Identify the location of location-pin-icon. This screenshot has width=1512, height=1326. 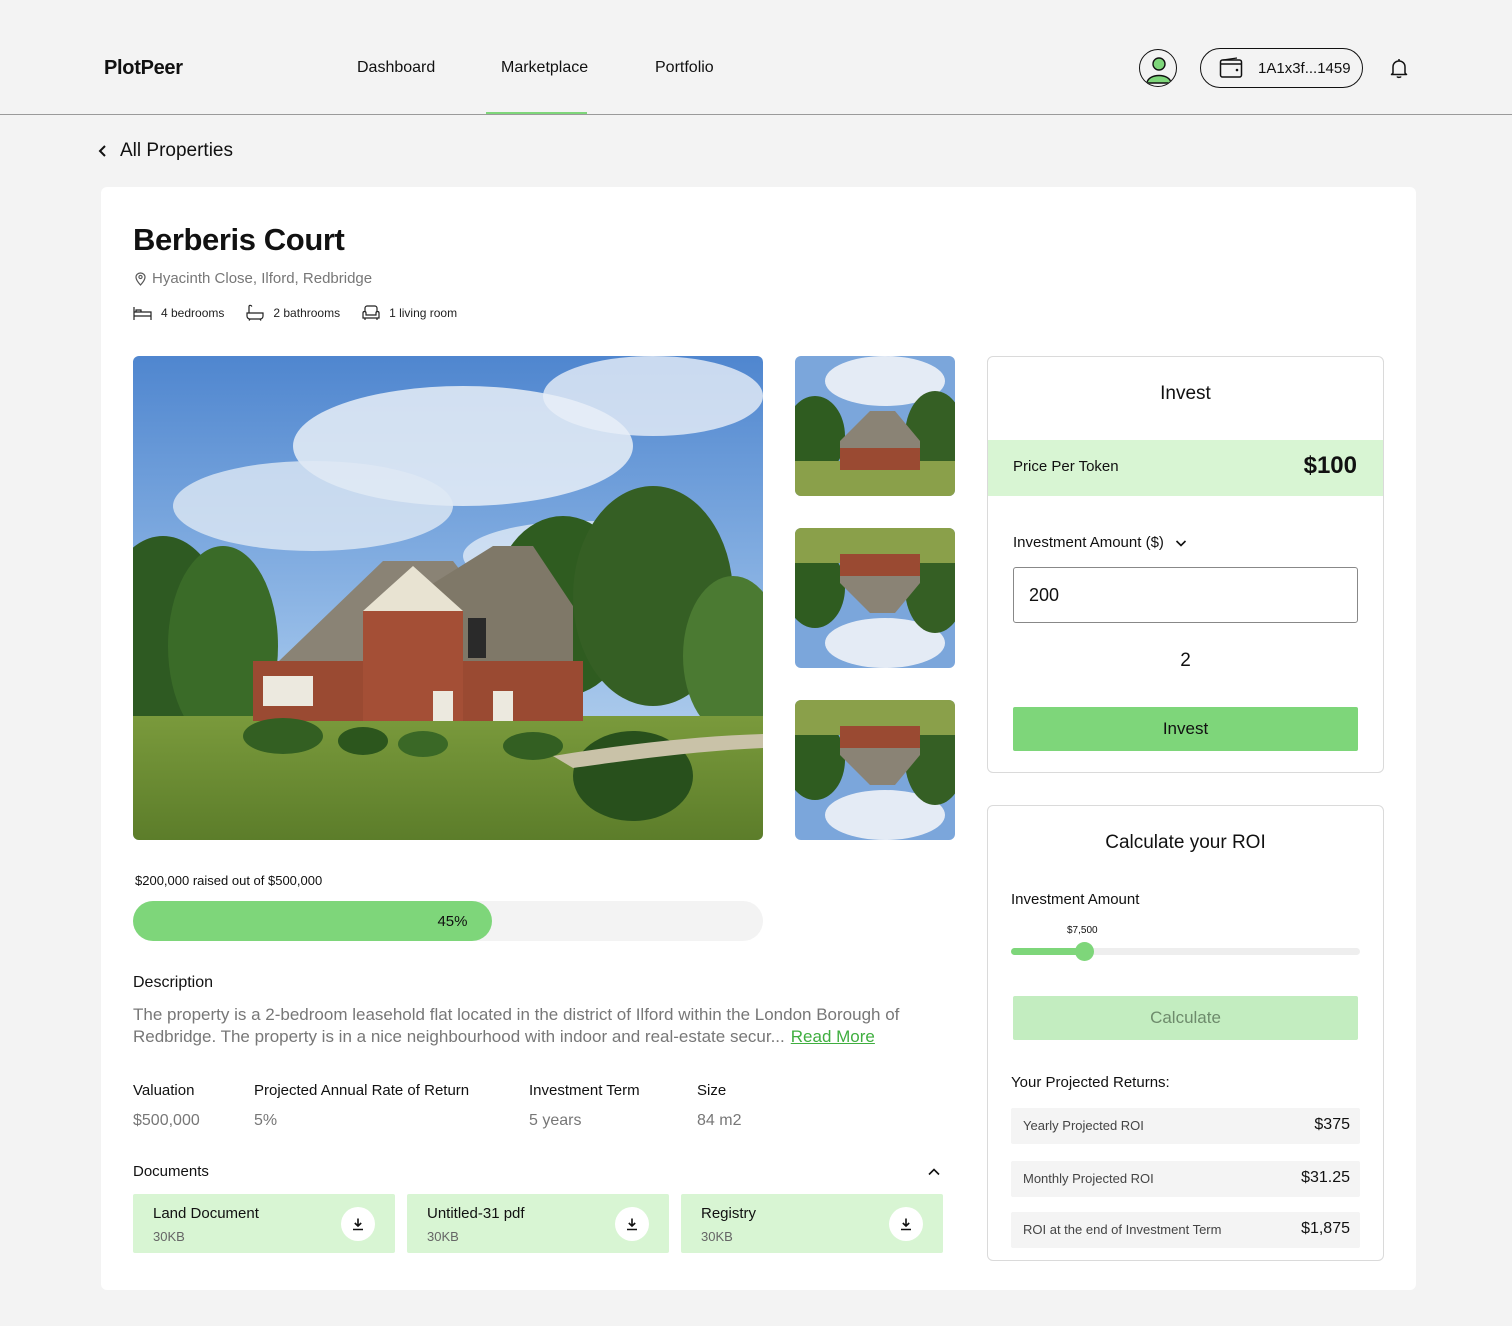
(140, 278).